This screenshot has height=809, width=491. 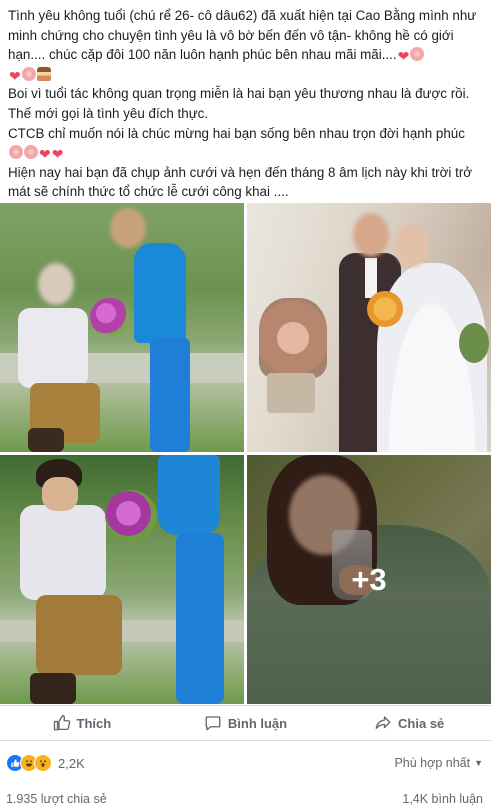 I want to click on stats-row: 1.935 lượt chia sẻ 1,4K bình luận, so click(x=244, y=800).